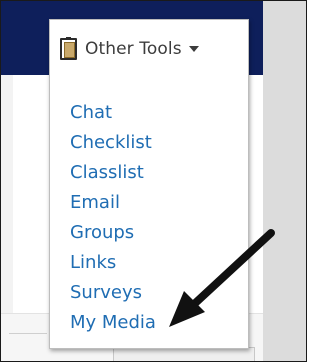  I want to click on page-background-right, so click(284, 181).